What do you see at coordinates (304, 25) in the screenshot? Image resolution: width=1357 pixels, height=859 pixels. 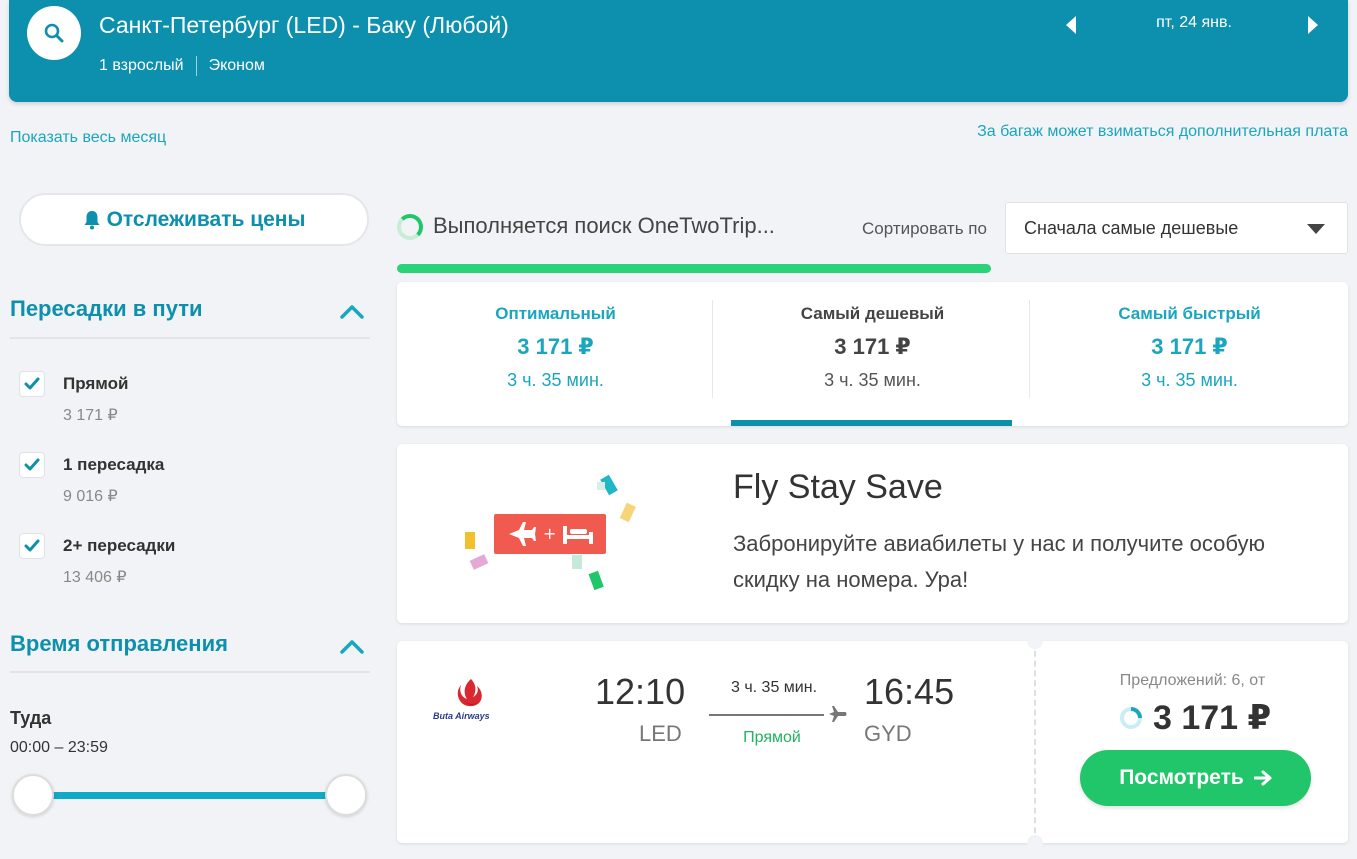 I see `route-title: Санкт-Петербург (LED) - Баку (Любой)` at bounding box center [304, 25].